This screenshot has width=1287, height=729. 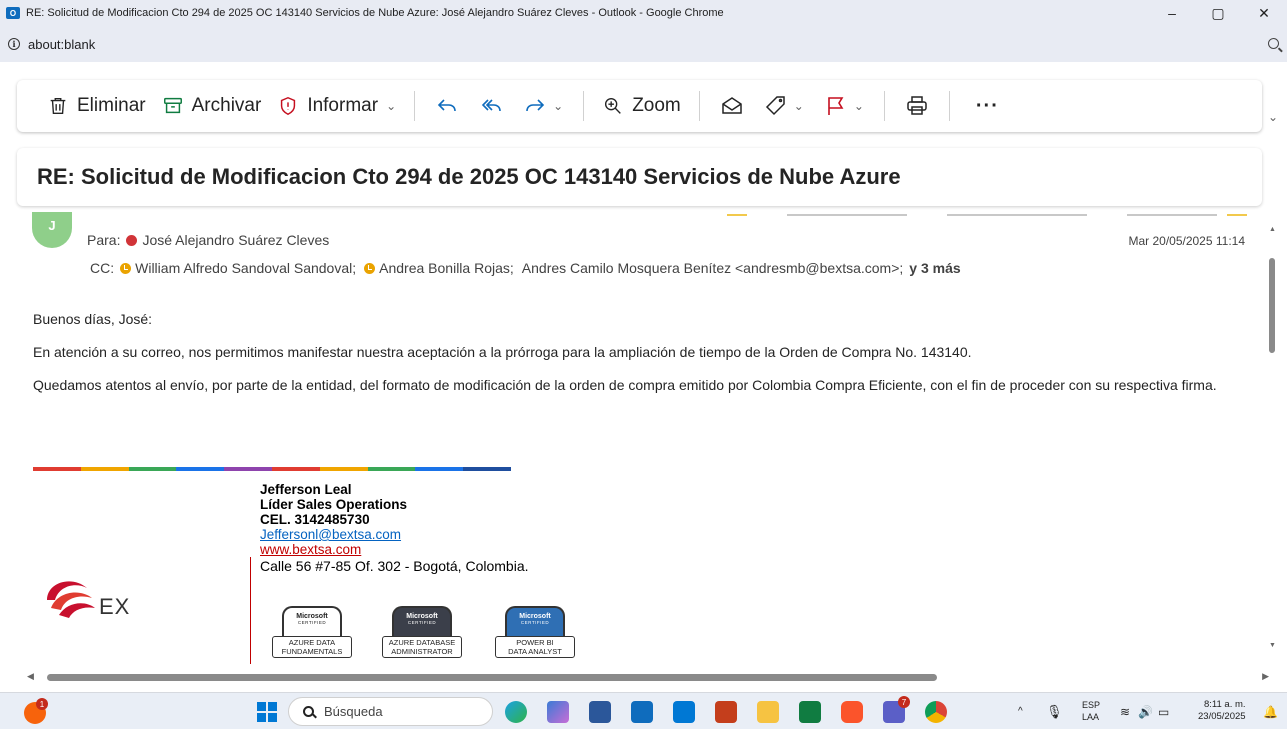 What do you see at coordinates (1091, 717) in the screenshot?
I see `keyboard-layout: LAA` at bounding box center [1091, 717].